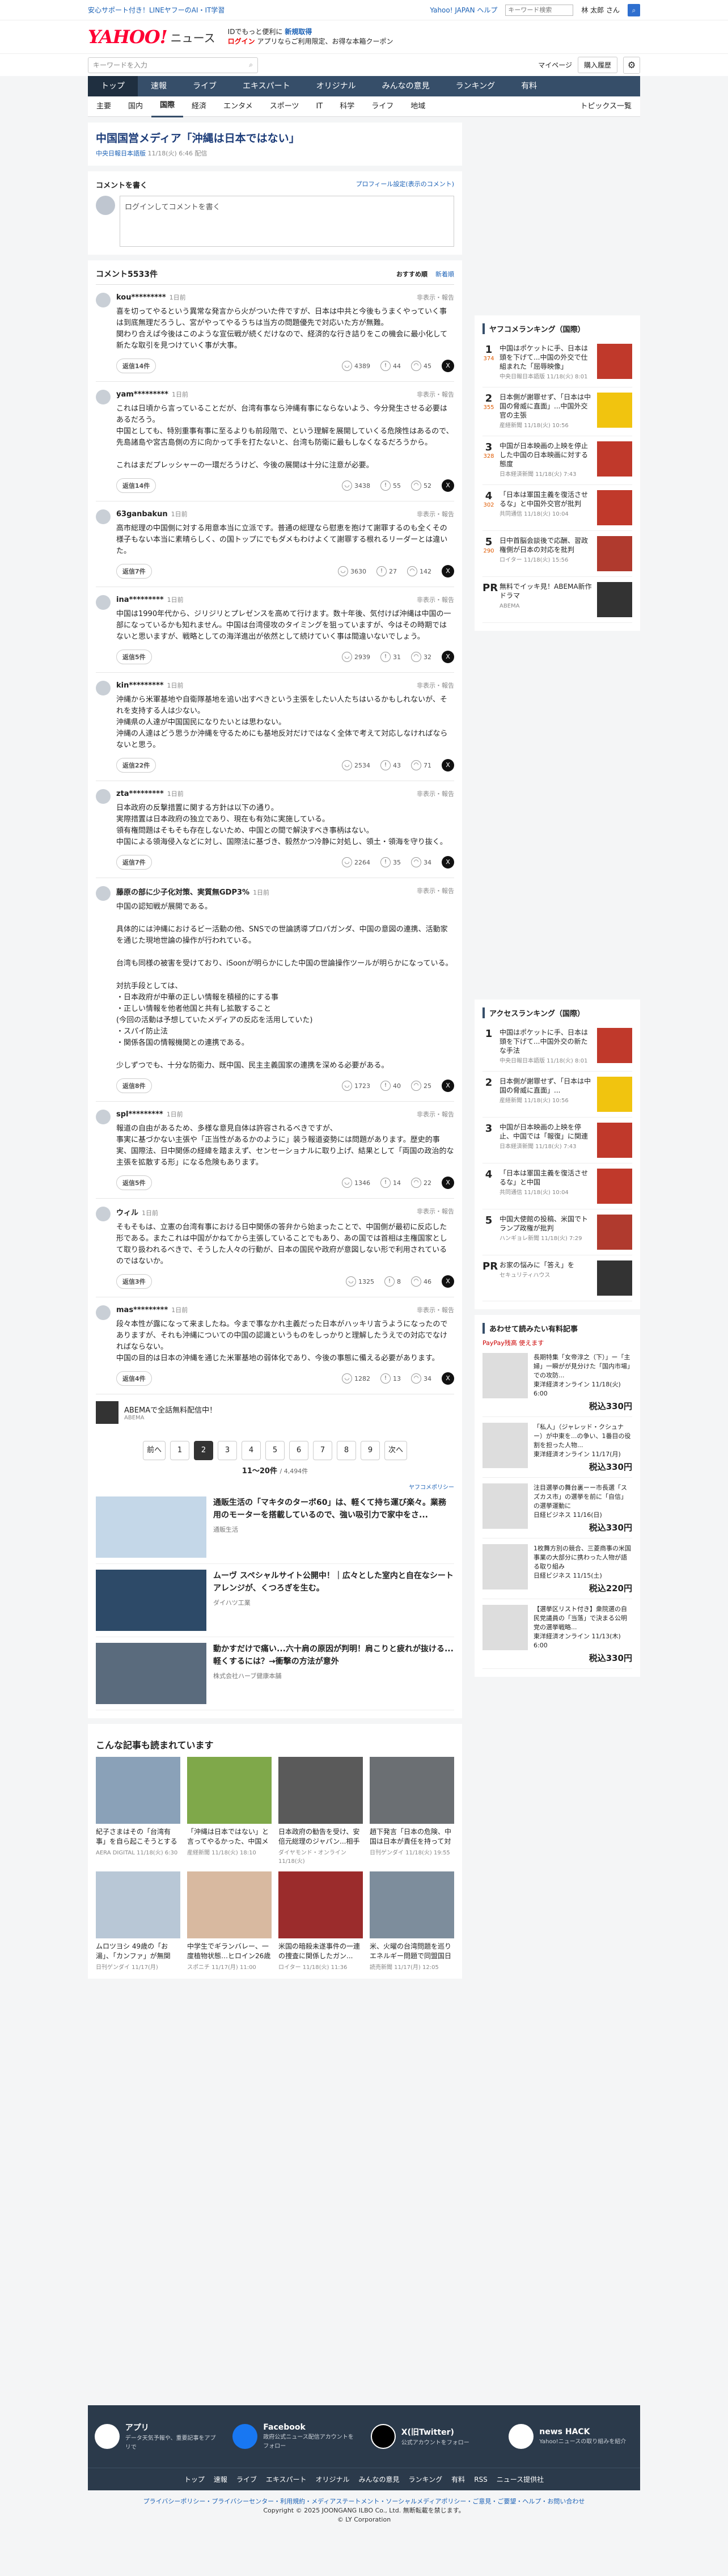 This screenshot has height=2576, width=728. What do you see at coordinates (421, 1086) in the screenshot?
I see `reaction-v3: ◠ 25` at bounding box center [421, 1086].